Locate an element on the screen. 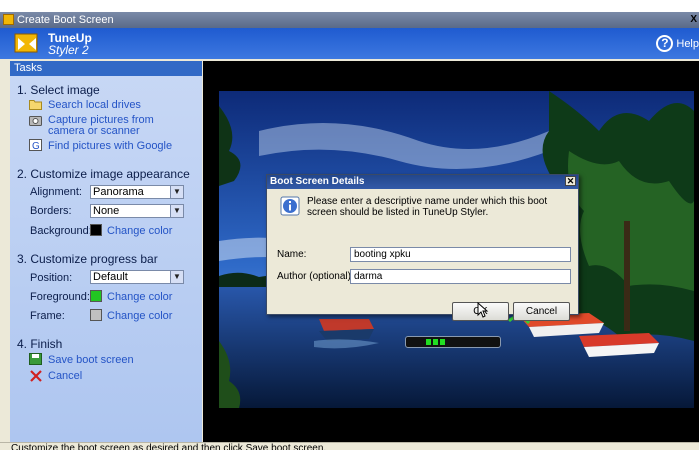 The height and width of the screenshot is (450, 699). svg-text: G is located at coordinates (36, 146).